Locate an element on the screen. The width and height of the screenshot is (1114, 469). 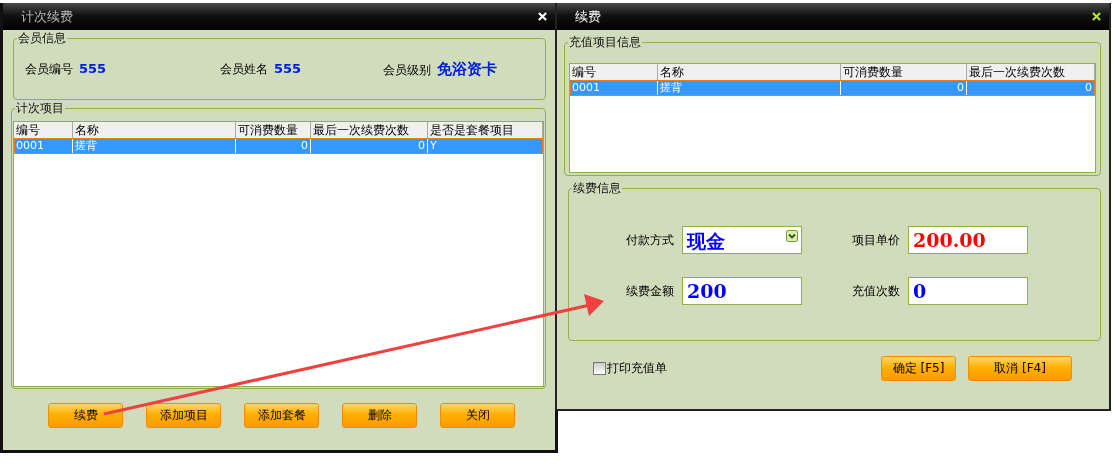
action-button: 添加项目 is located at coordinates (183, 415).